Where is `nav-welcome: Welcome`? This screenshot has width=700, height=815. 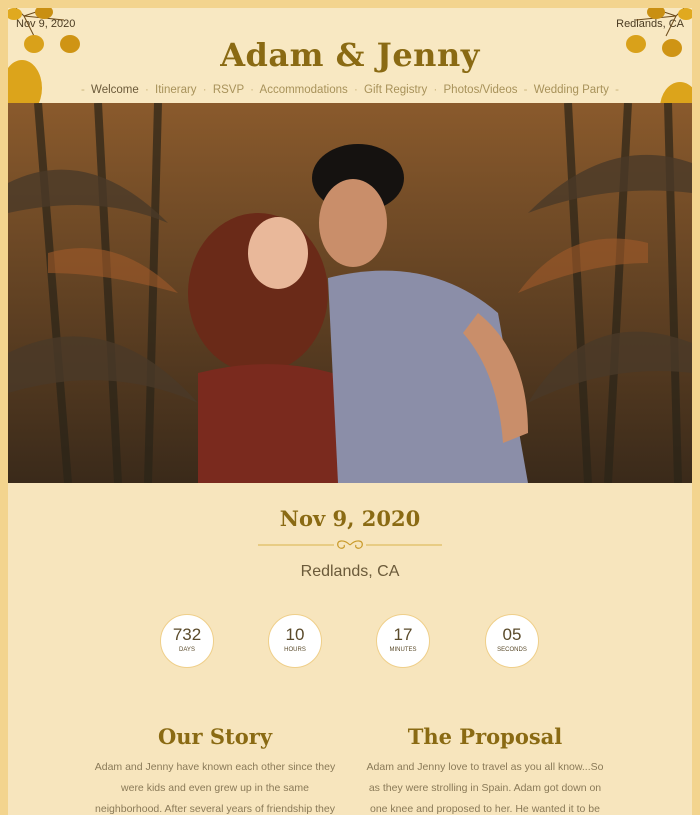 nav-welcome: Welcome is located at coordinates (115, 90).